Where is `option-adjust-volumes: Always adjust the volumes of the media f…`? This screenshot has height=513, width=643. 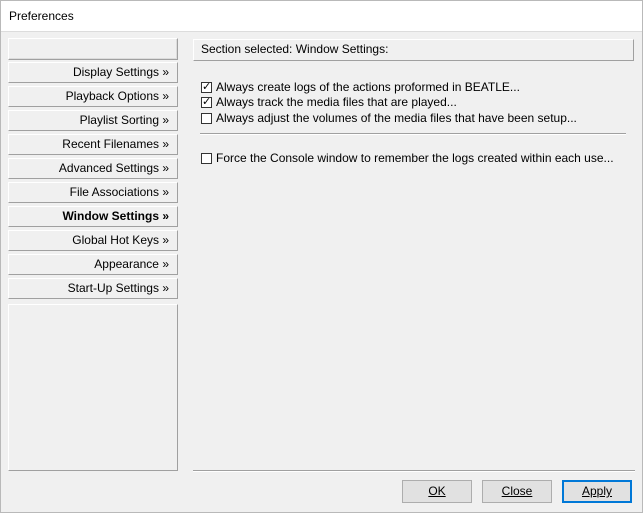 option-adjust-volumes: Always adjust the volumes of the media f… is located at coordinates (389, 118).